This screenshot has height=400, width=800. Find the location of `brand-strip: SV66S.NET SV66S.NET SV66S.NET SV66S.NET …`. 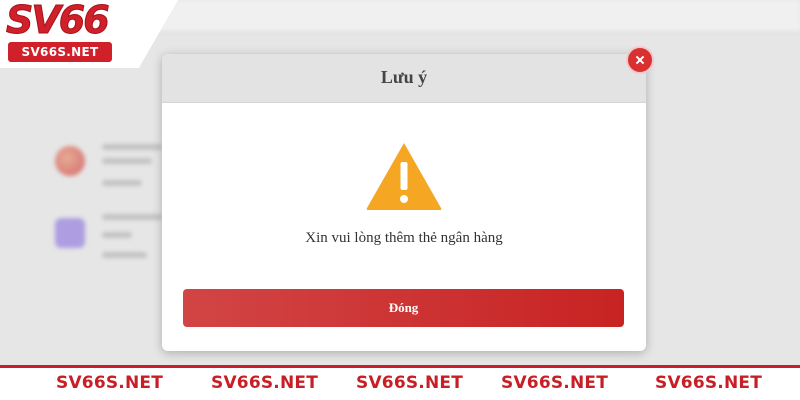

brand-strip: SV66S.NET SV66S.NET SV66S.NET SV66S.NET … is located at coordinates (400, 382).